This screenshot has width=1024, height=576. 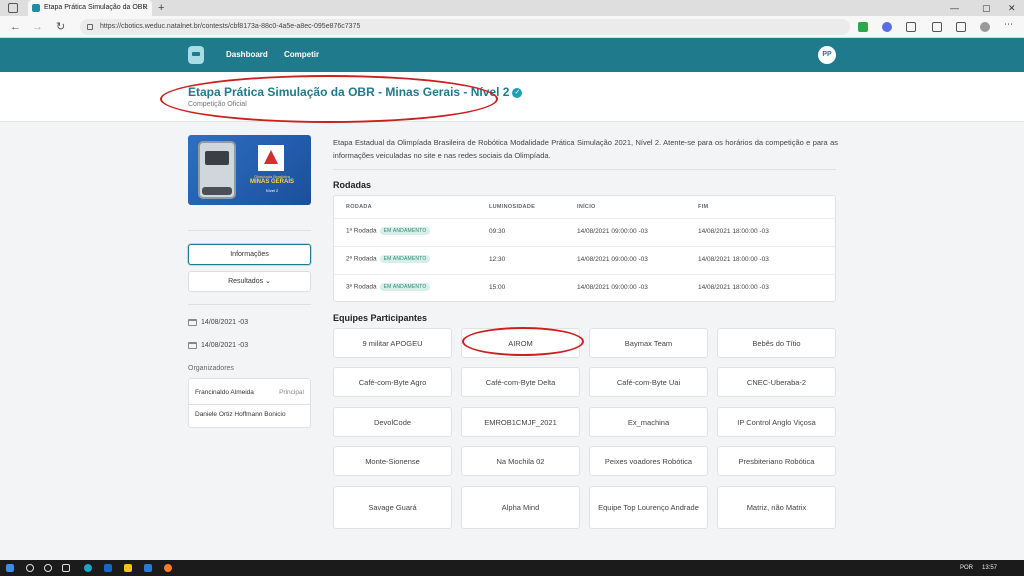 What do you see at coordinates (648, 382) in the screenshot?
I see `team-card: Café-com-Byte Uai` at bounding box center [648, 382].